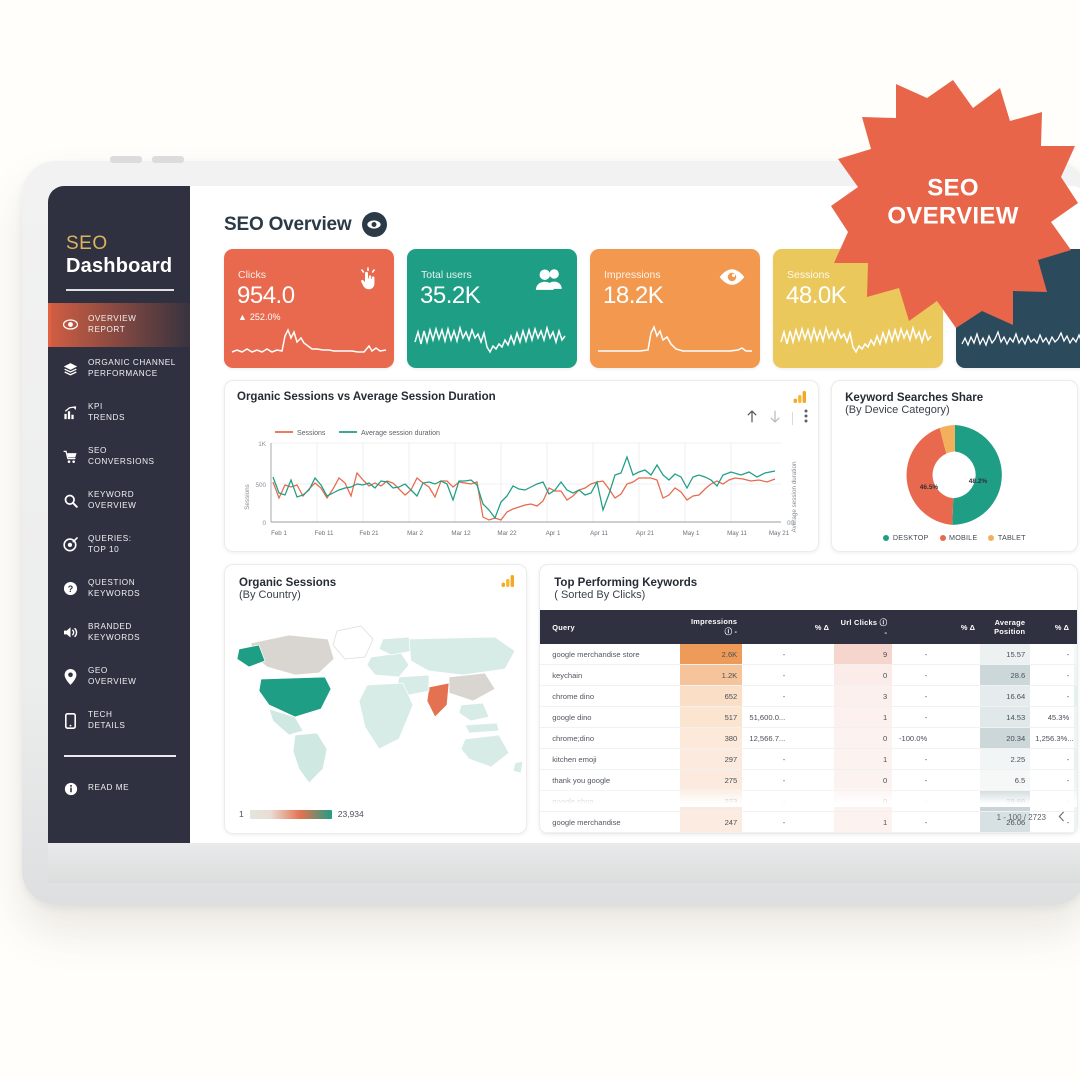 Image resolution: width=1080 pixels, height=1080 pixels. What do you see at coordinates (264, 523) in the screenshot?
I see `svg-text: 0` at bounding box center [264, 523].